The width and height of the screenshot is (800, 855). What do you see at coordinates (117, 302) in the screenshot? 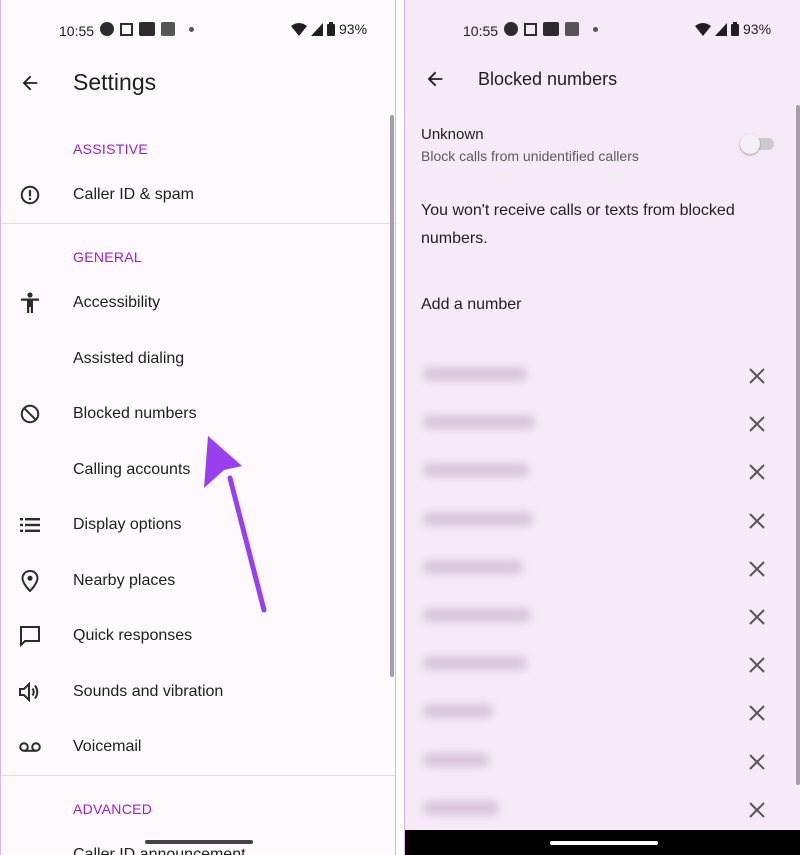
I see `setting-label: Accessibility` at bounding box center [117, 302].